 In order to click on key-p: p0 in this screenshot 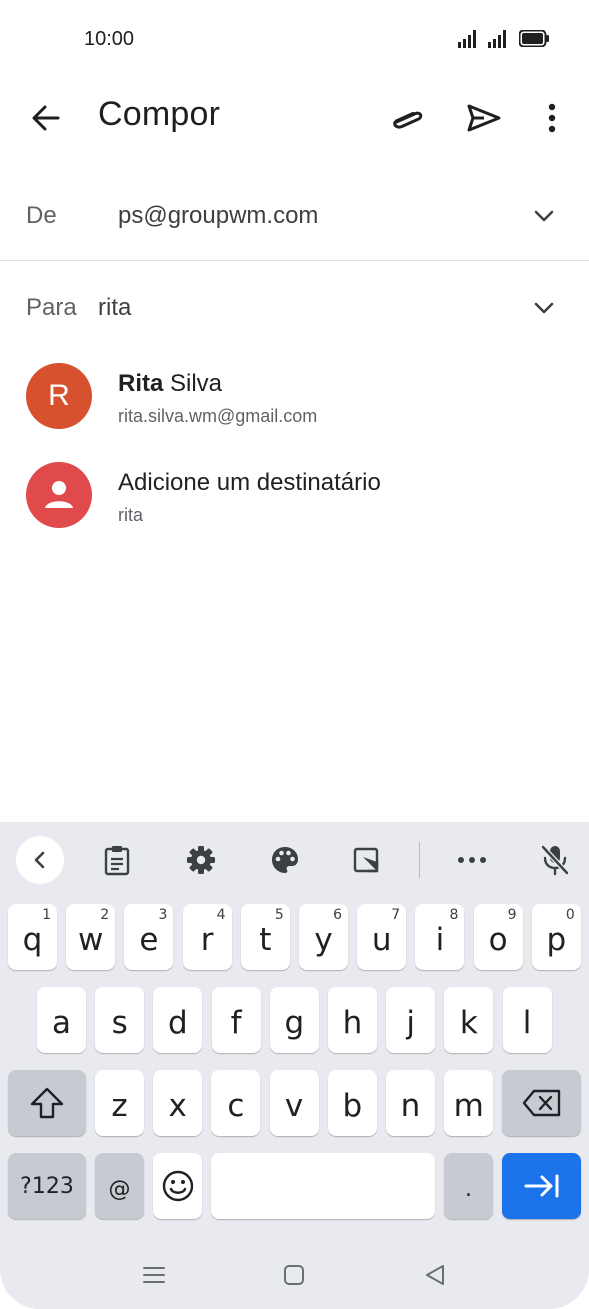, I will do `click(556, 937)`.